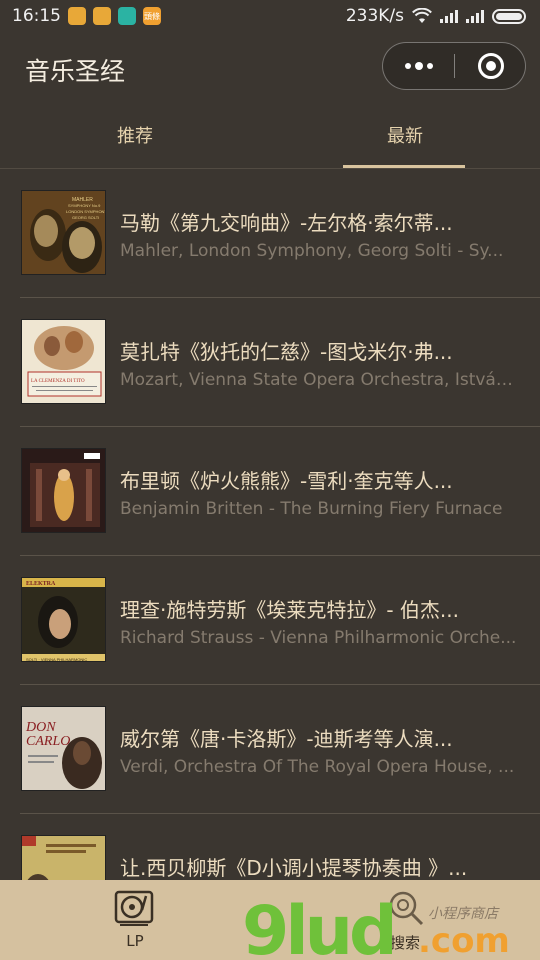 The height and width of the screenshot is (960, 540). I want to click on close-button, so click(491, 66).